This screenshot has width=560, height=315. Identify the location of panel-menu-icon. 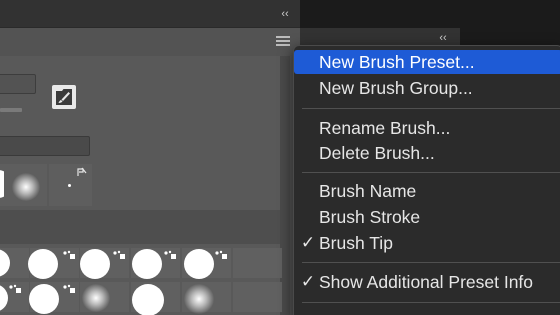
(283, 42).